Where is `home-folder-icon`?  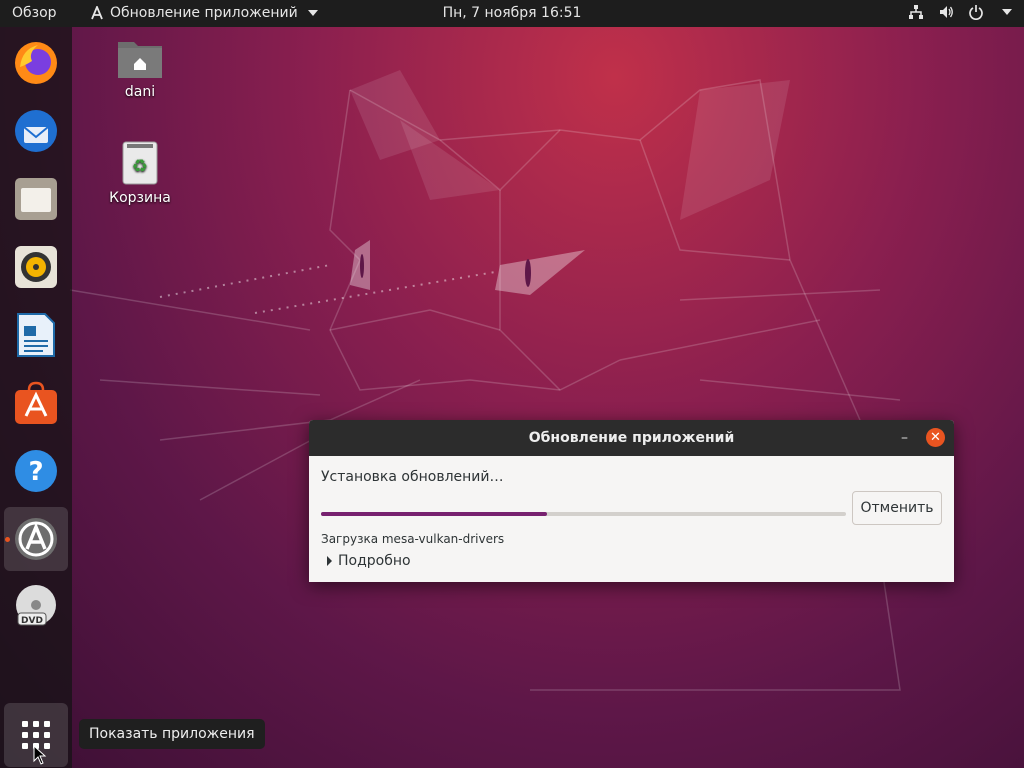 home-folder-icon is located at coordinates (140, 60).